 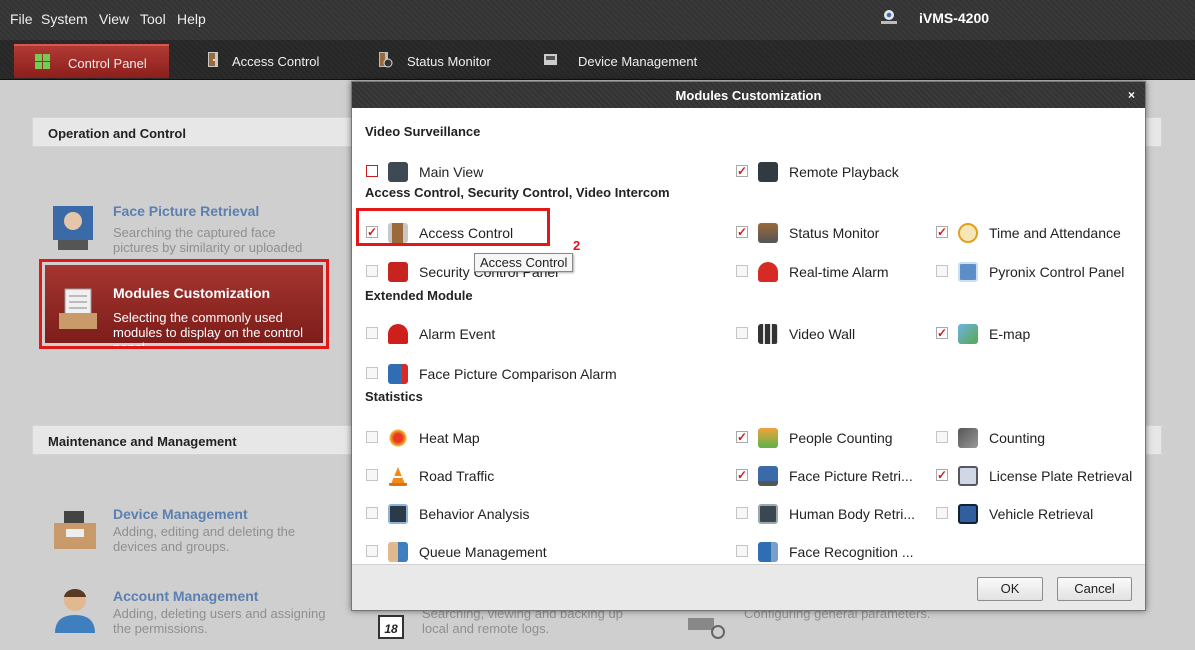 What do you see at coordinates (638, 61) in the screenshot?
I see `tab-label: Device Management` at bounding box center [638, 61].